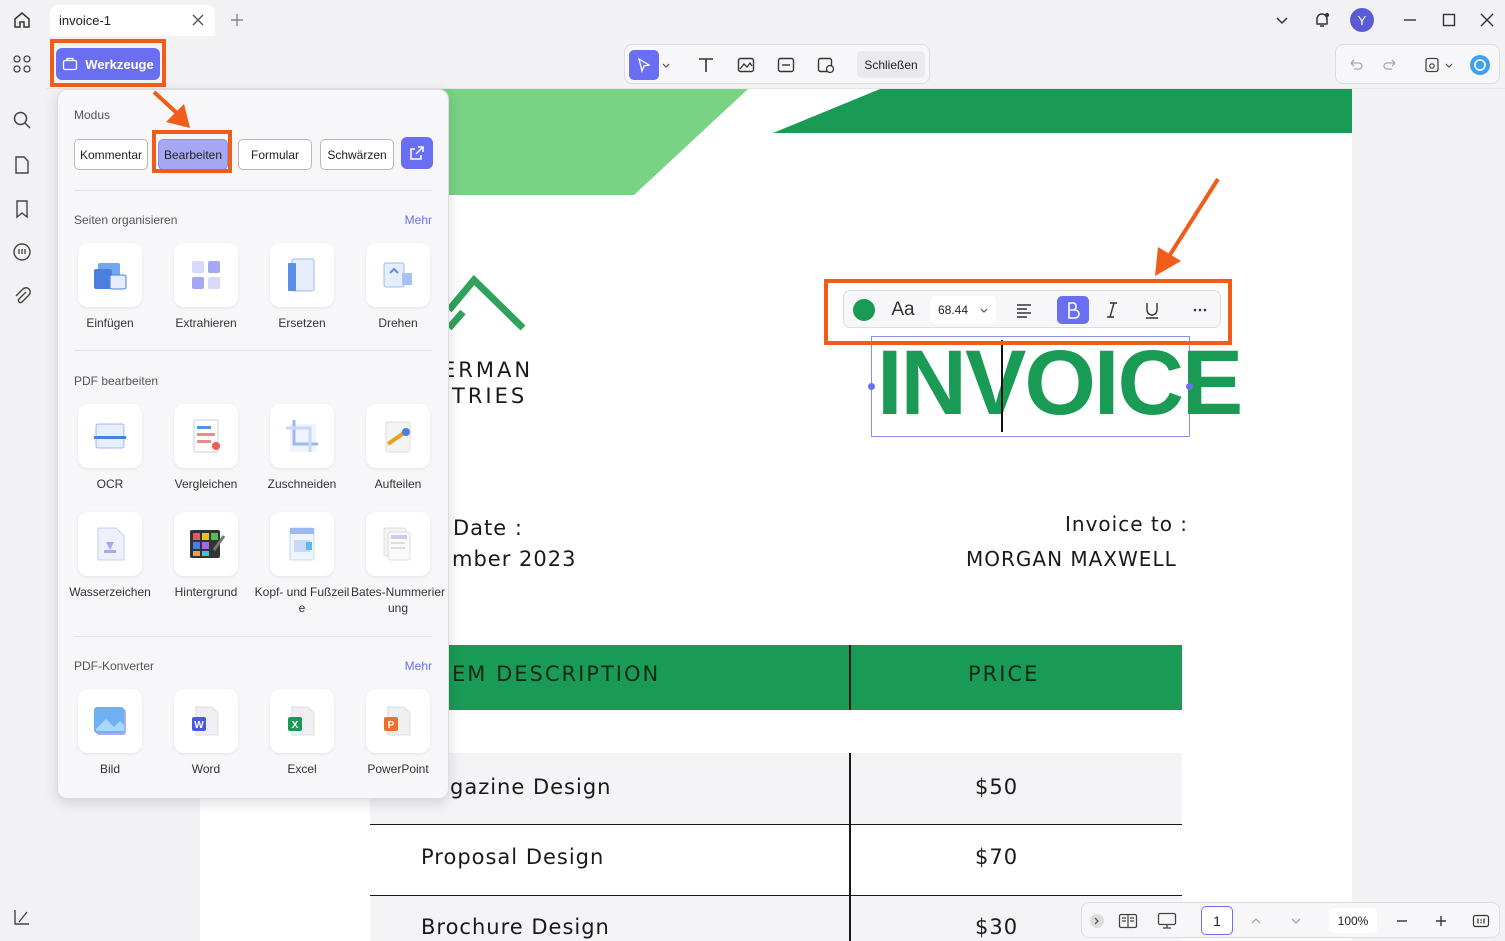 Image resolution: width=1505 pixels, height=941 pixels. What do you see at coordinates (1167, 921) in the screenshot?
I see `presentation-icon` at bounding box center [1167, 921].